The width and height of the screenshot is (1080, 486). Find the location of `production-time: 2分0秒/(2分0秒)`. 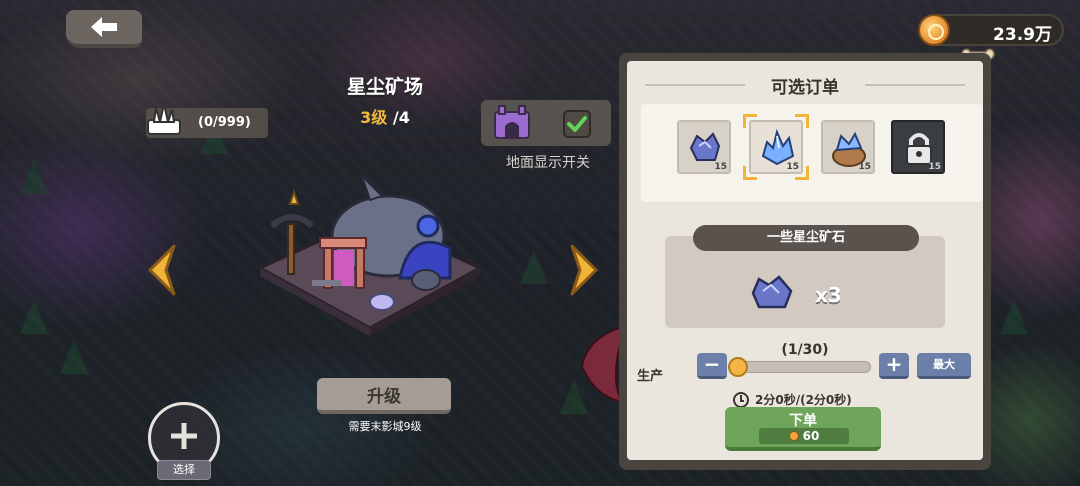

production-time: 2分0秒/(2分0秒) is located at coordinates (792, 399).